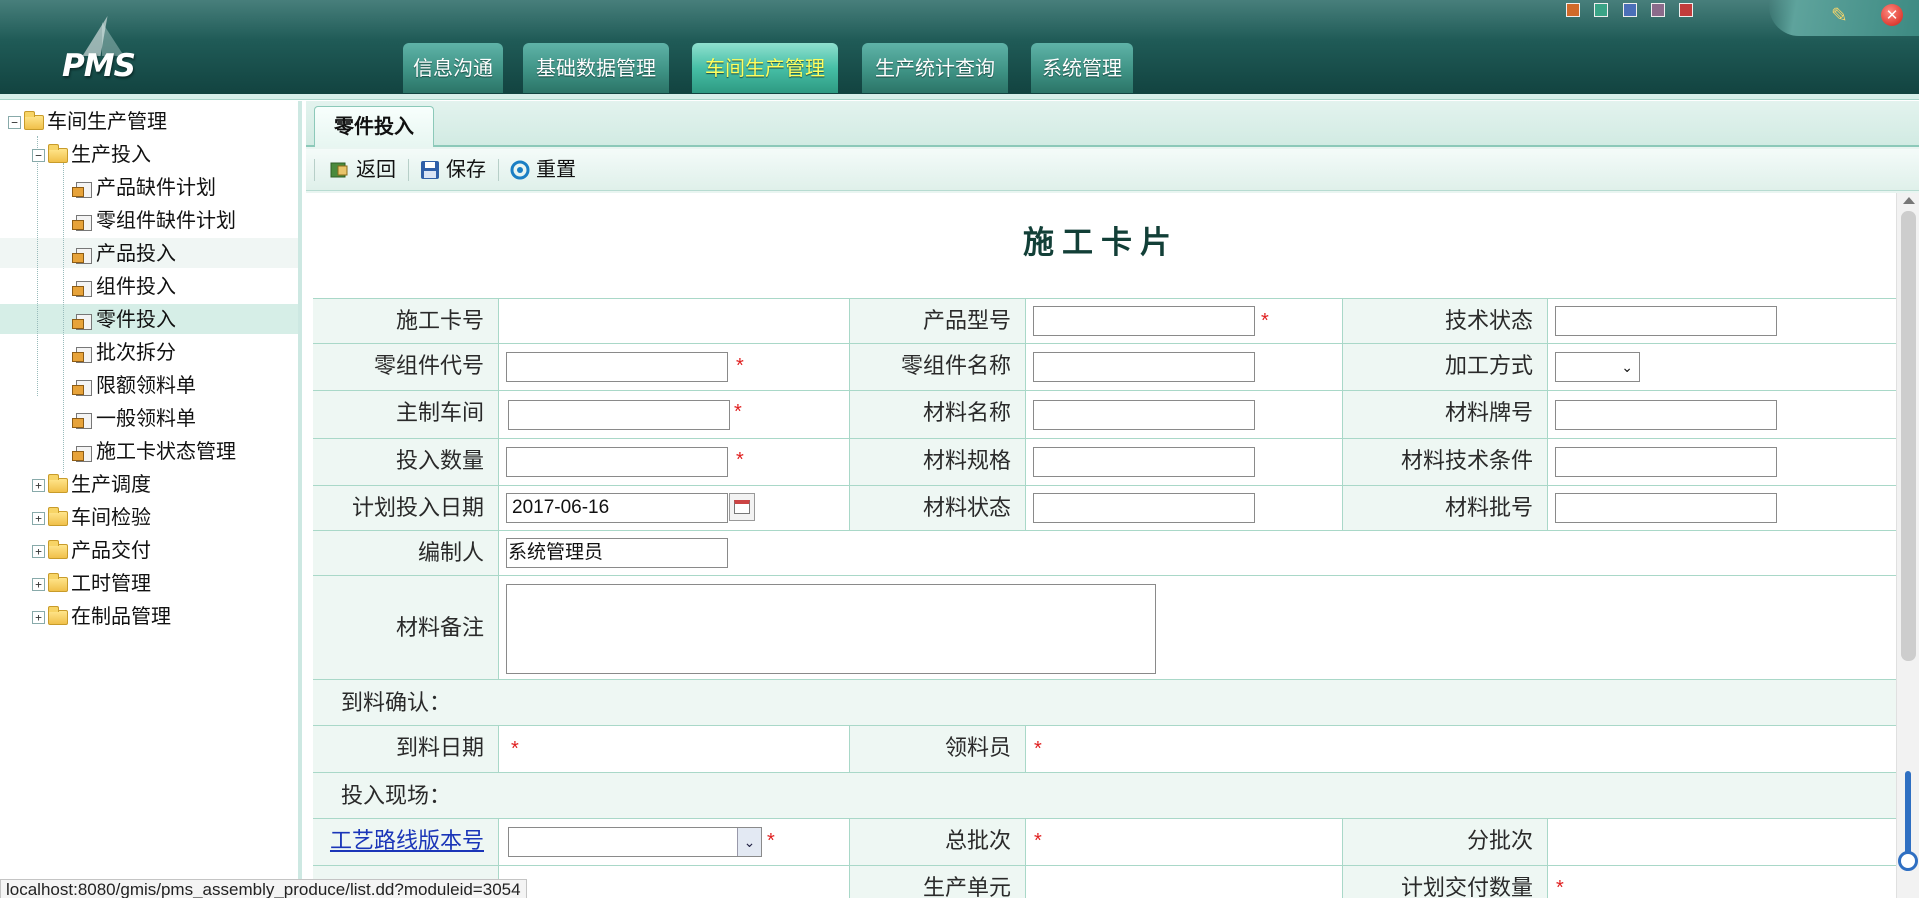 This screenshot has height=898, width=1919. Describe the element at coordinates (1666, 508) in the screenshot. I see `material-batch-input` at that location.